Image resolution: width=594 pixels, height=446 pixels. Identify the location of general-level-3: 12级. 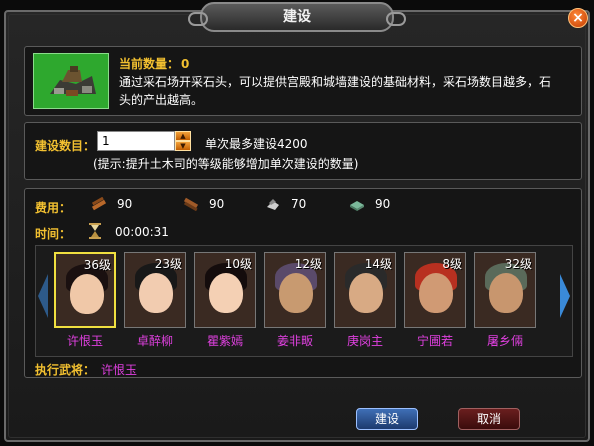
(308, 264).